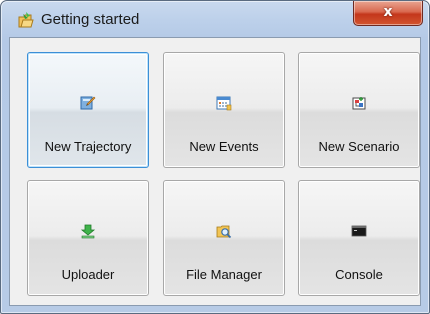  I want to click on new-events-button: New Events, so click(224, 110).